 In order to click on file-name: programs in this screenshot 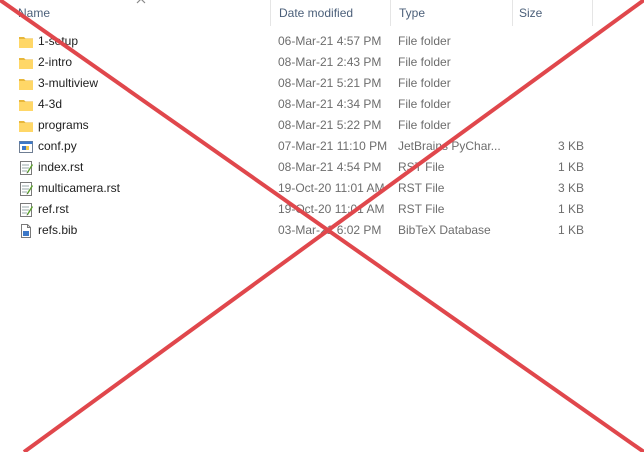, I will do `click(63, 125)`.